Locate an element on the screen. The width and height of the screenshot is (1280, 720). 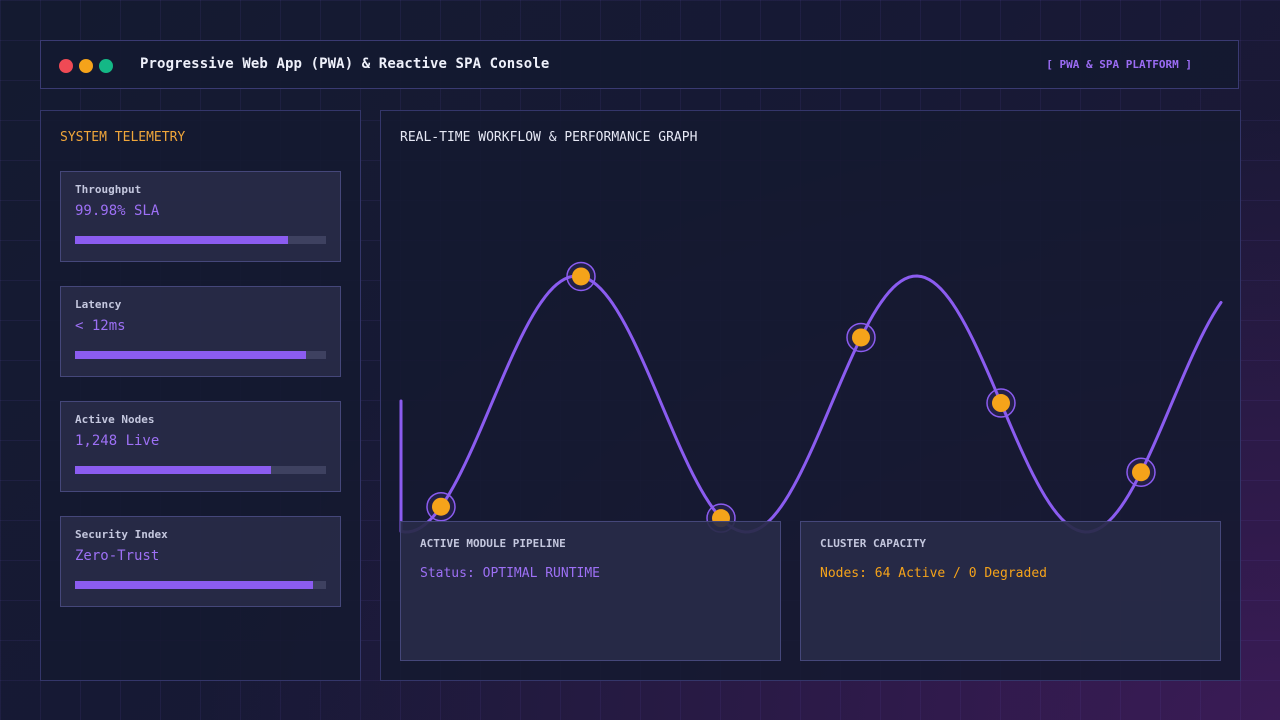
pipeline-status: Status: OPTIMAL RUNTIME is located at coordinates (510, 573).